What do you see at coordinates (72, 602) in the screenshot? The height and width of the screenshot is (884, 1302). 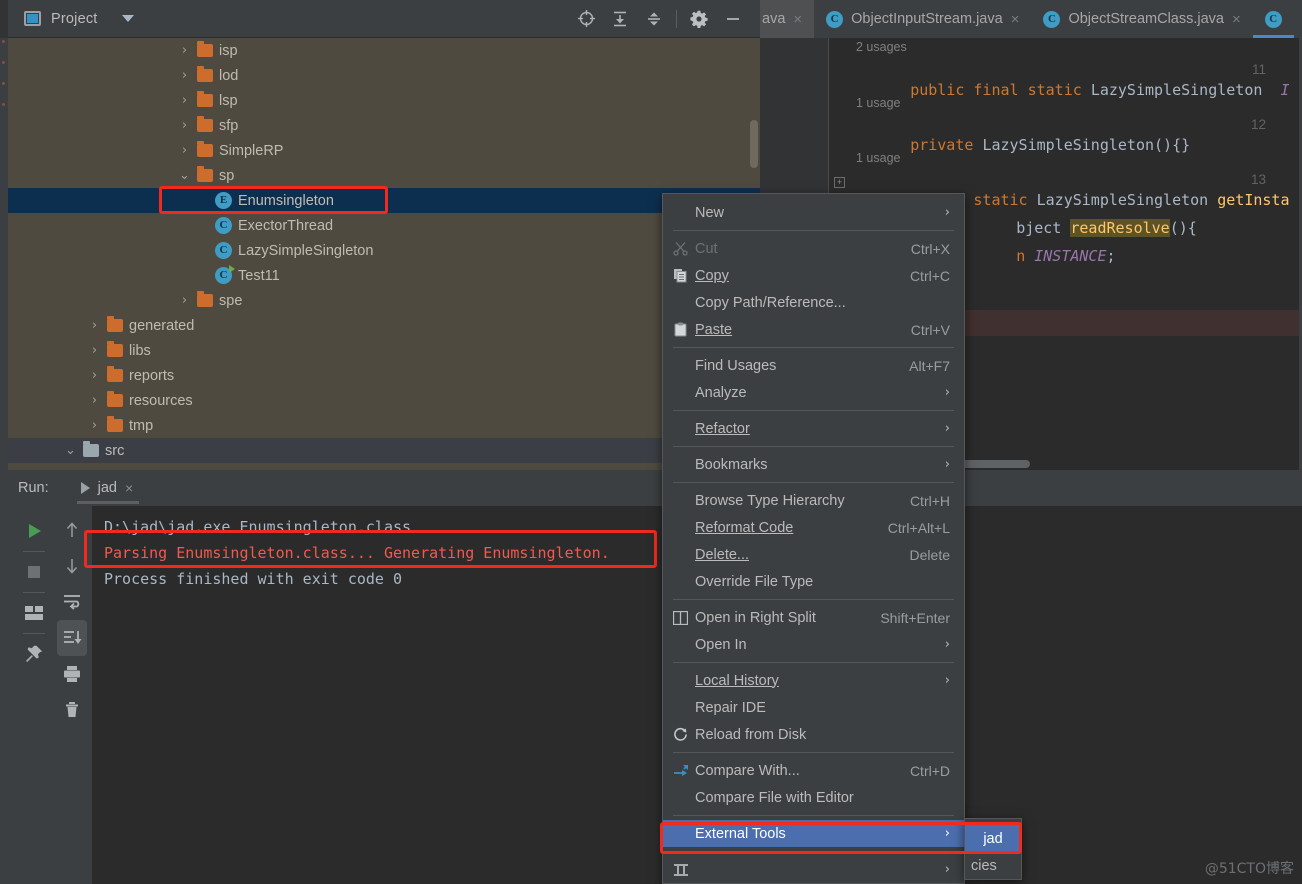 I see `soft-wrap-icon` at bounding box center [72, 602].